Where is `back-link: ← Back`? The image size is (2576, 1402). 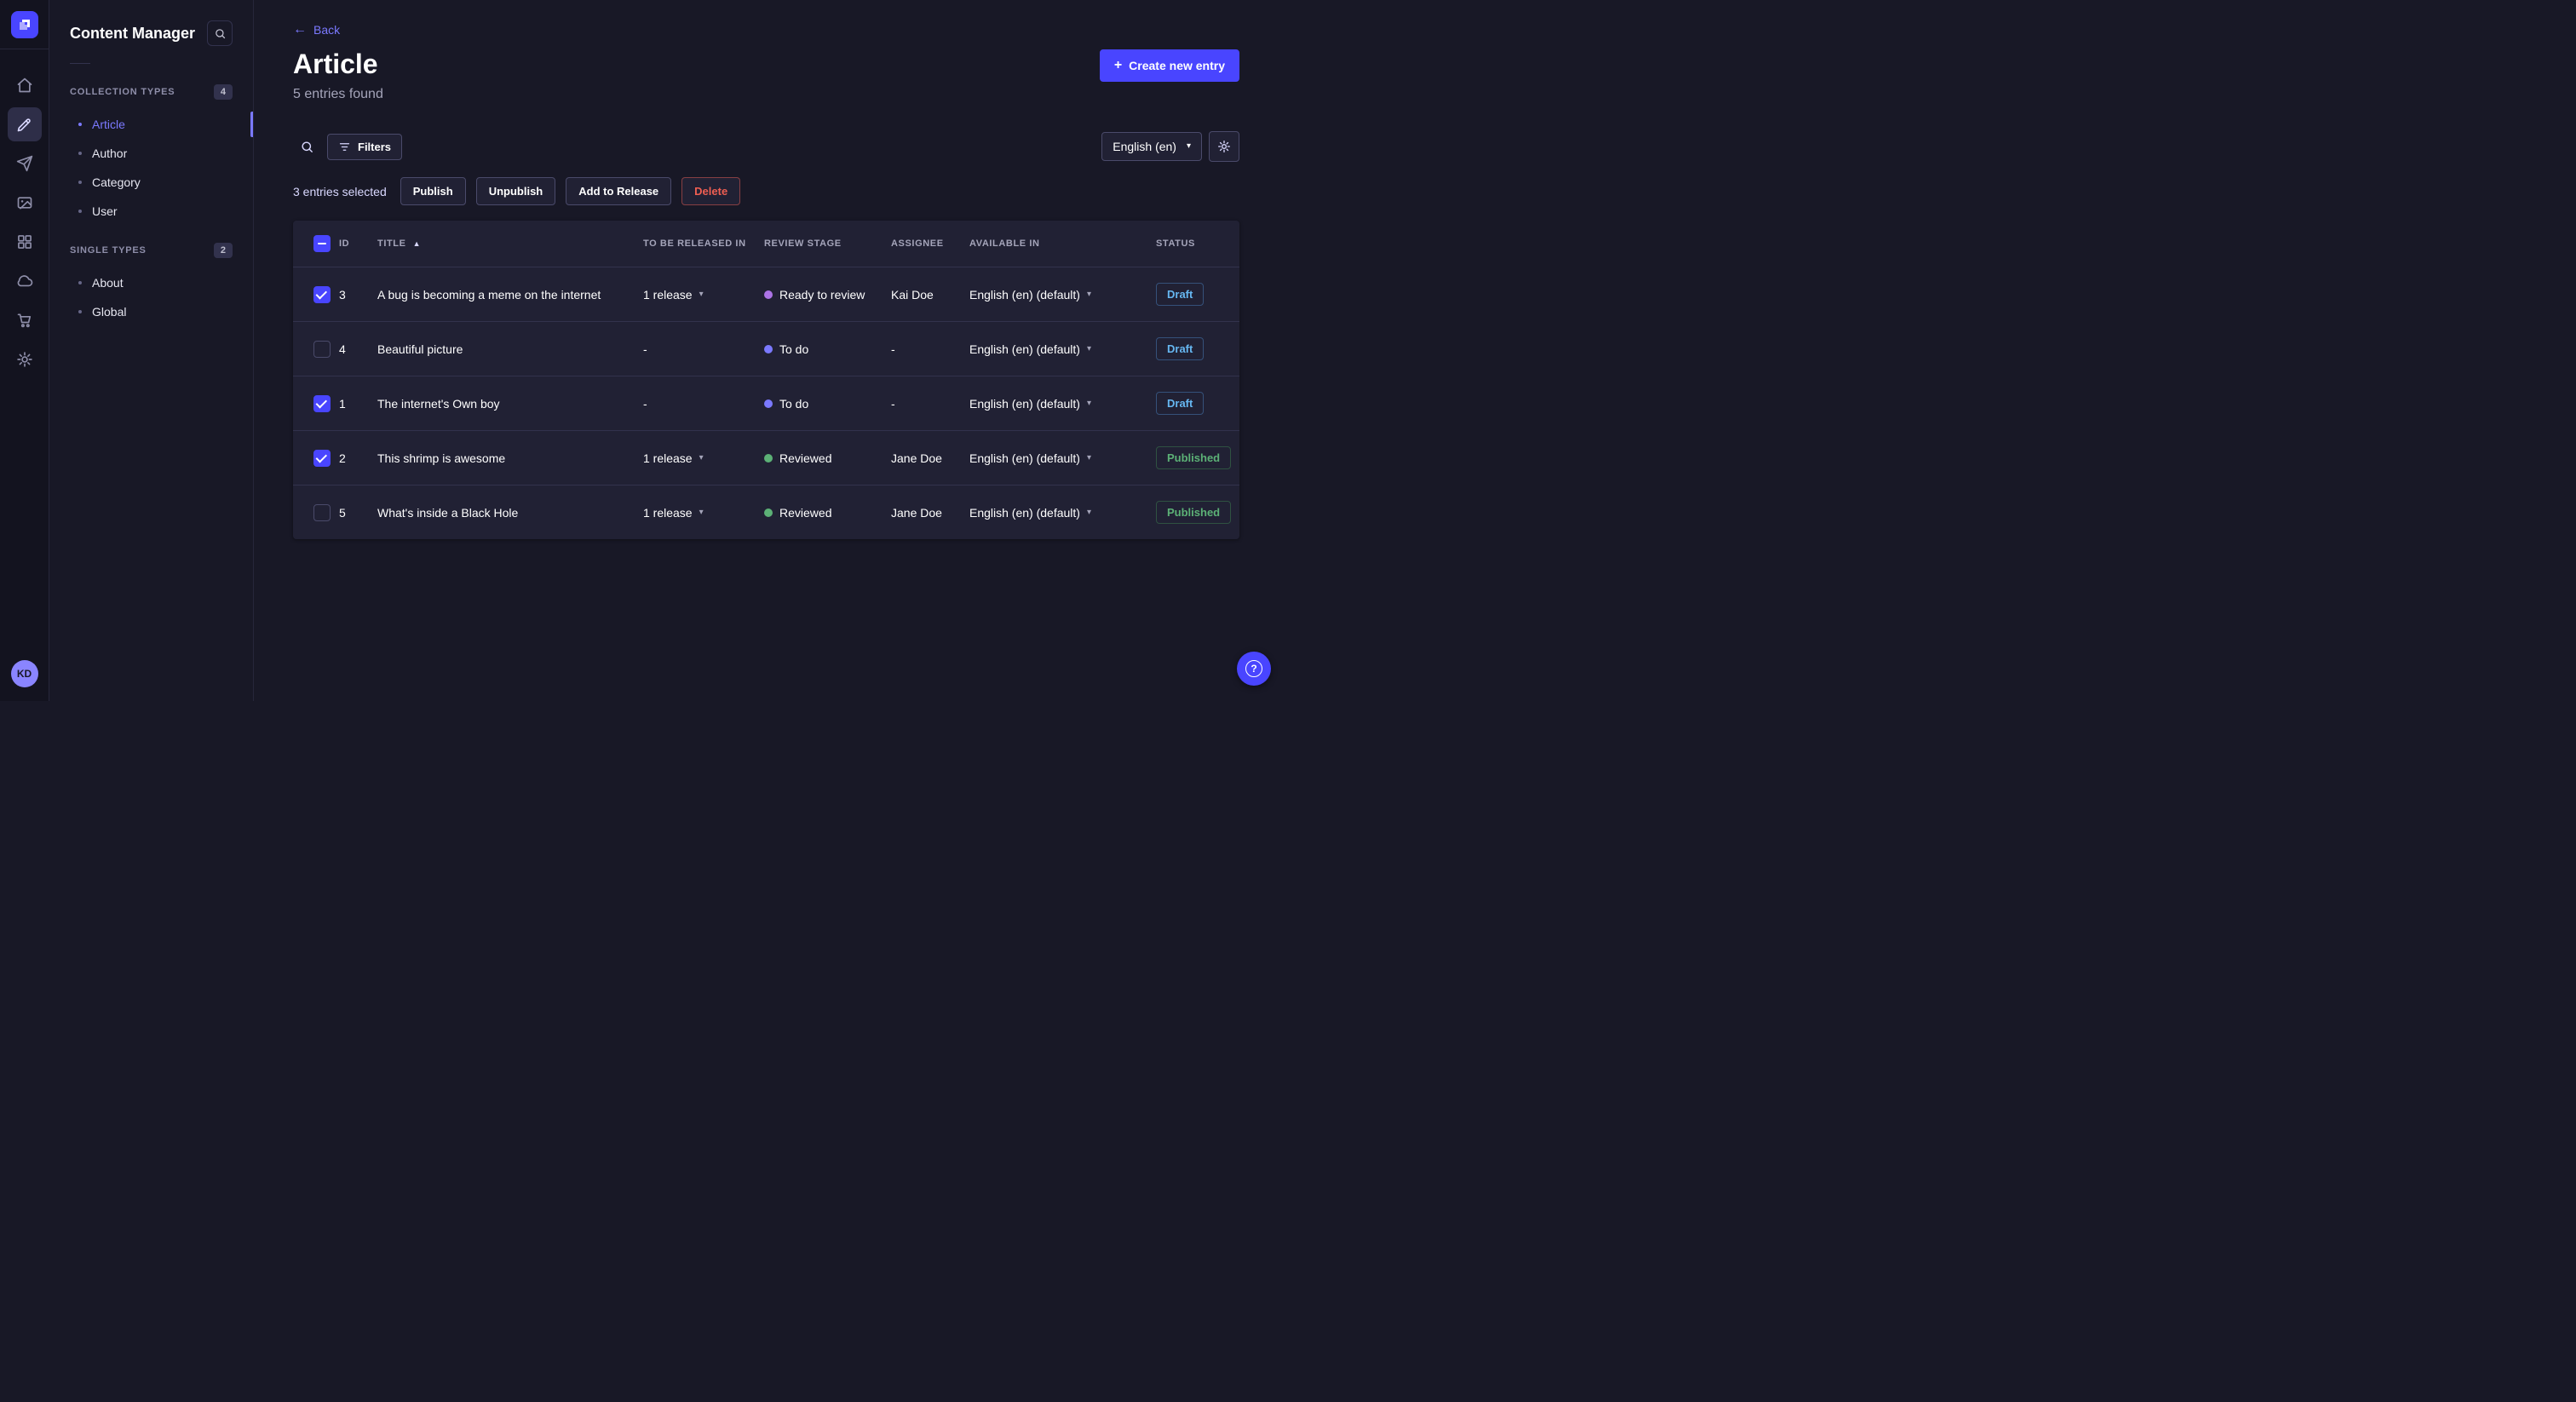 back-link: ← Back is located at coordinates (317, 30).